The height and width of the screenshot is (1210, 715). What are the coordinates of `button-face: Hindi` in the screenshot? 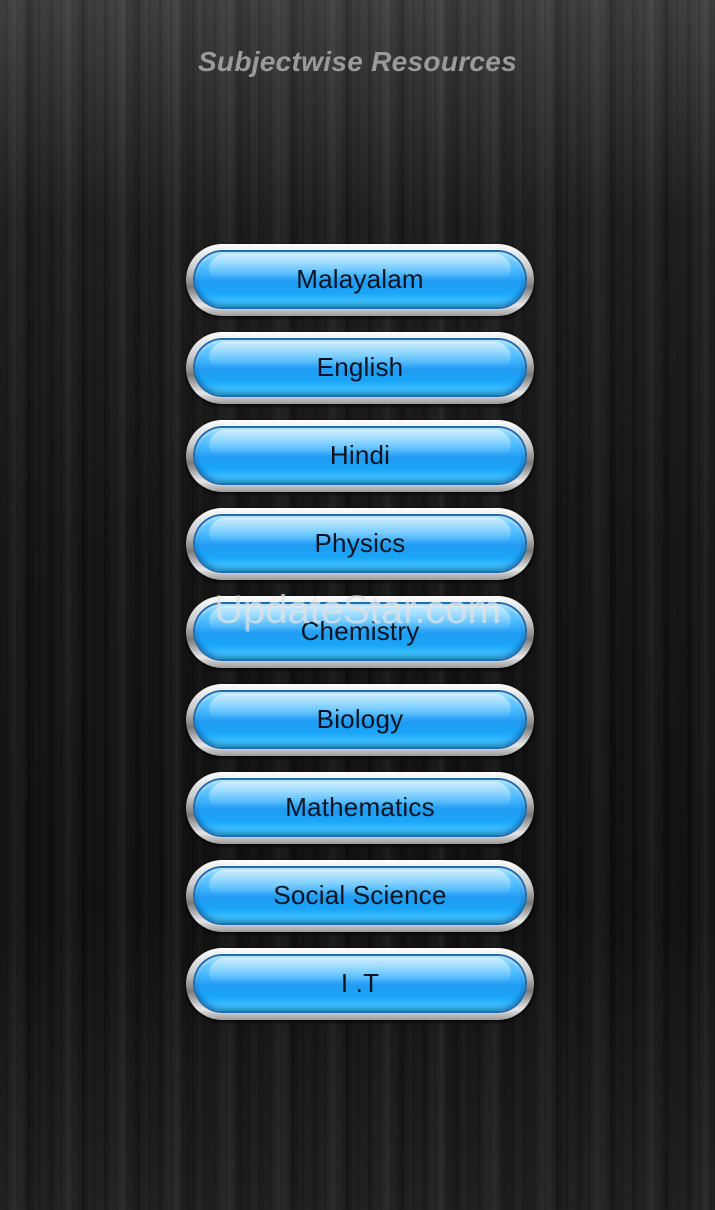 It's located at (360, 455).